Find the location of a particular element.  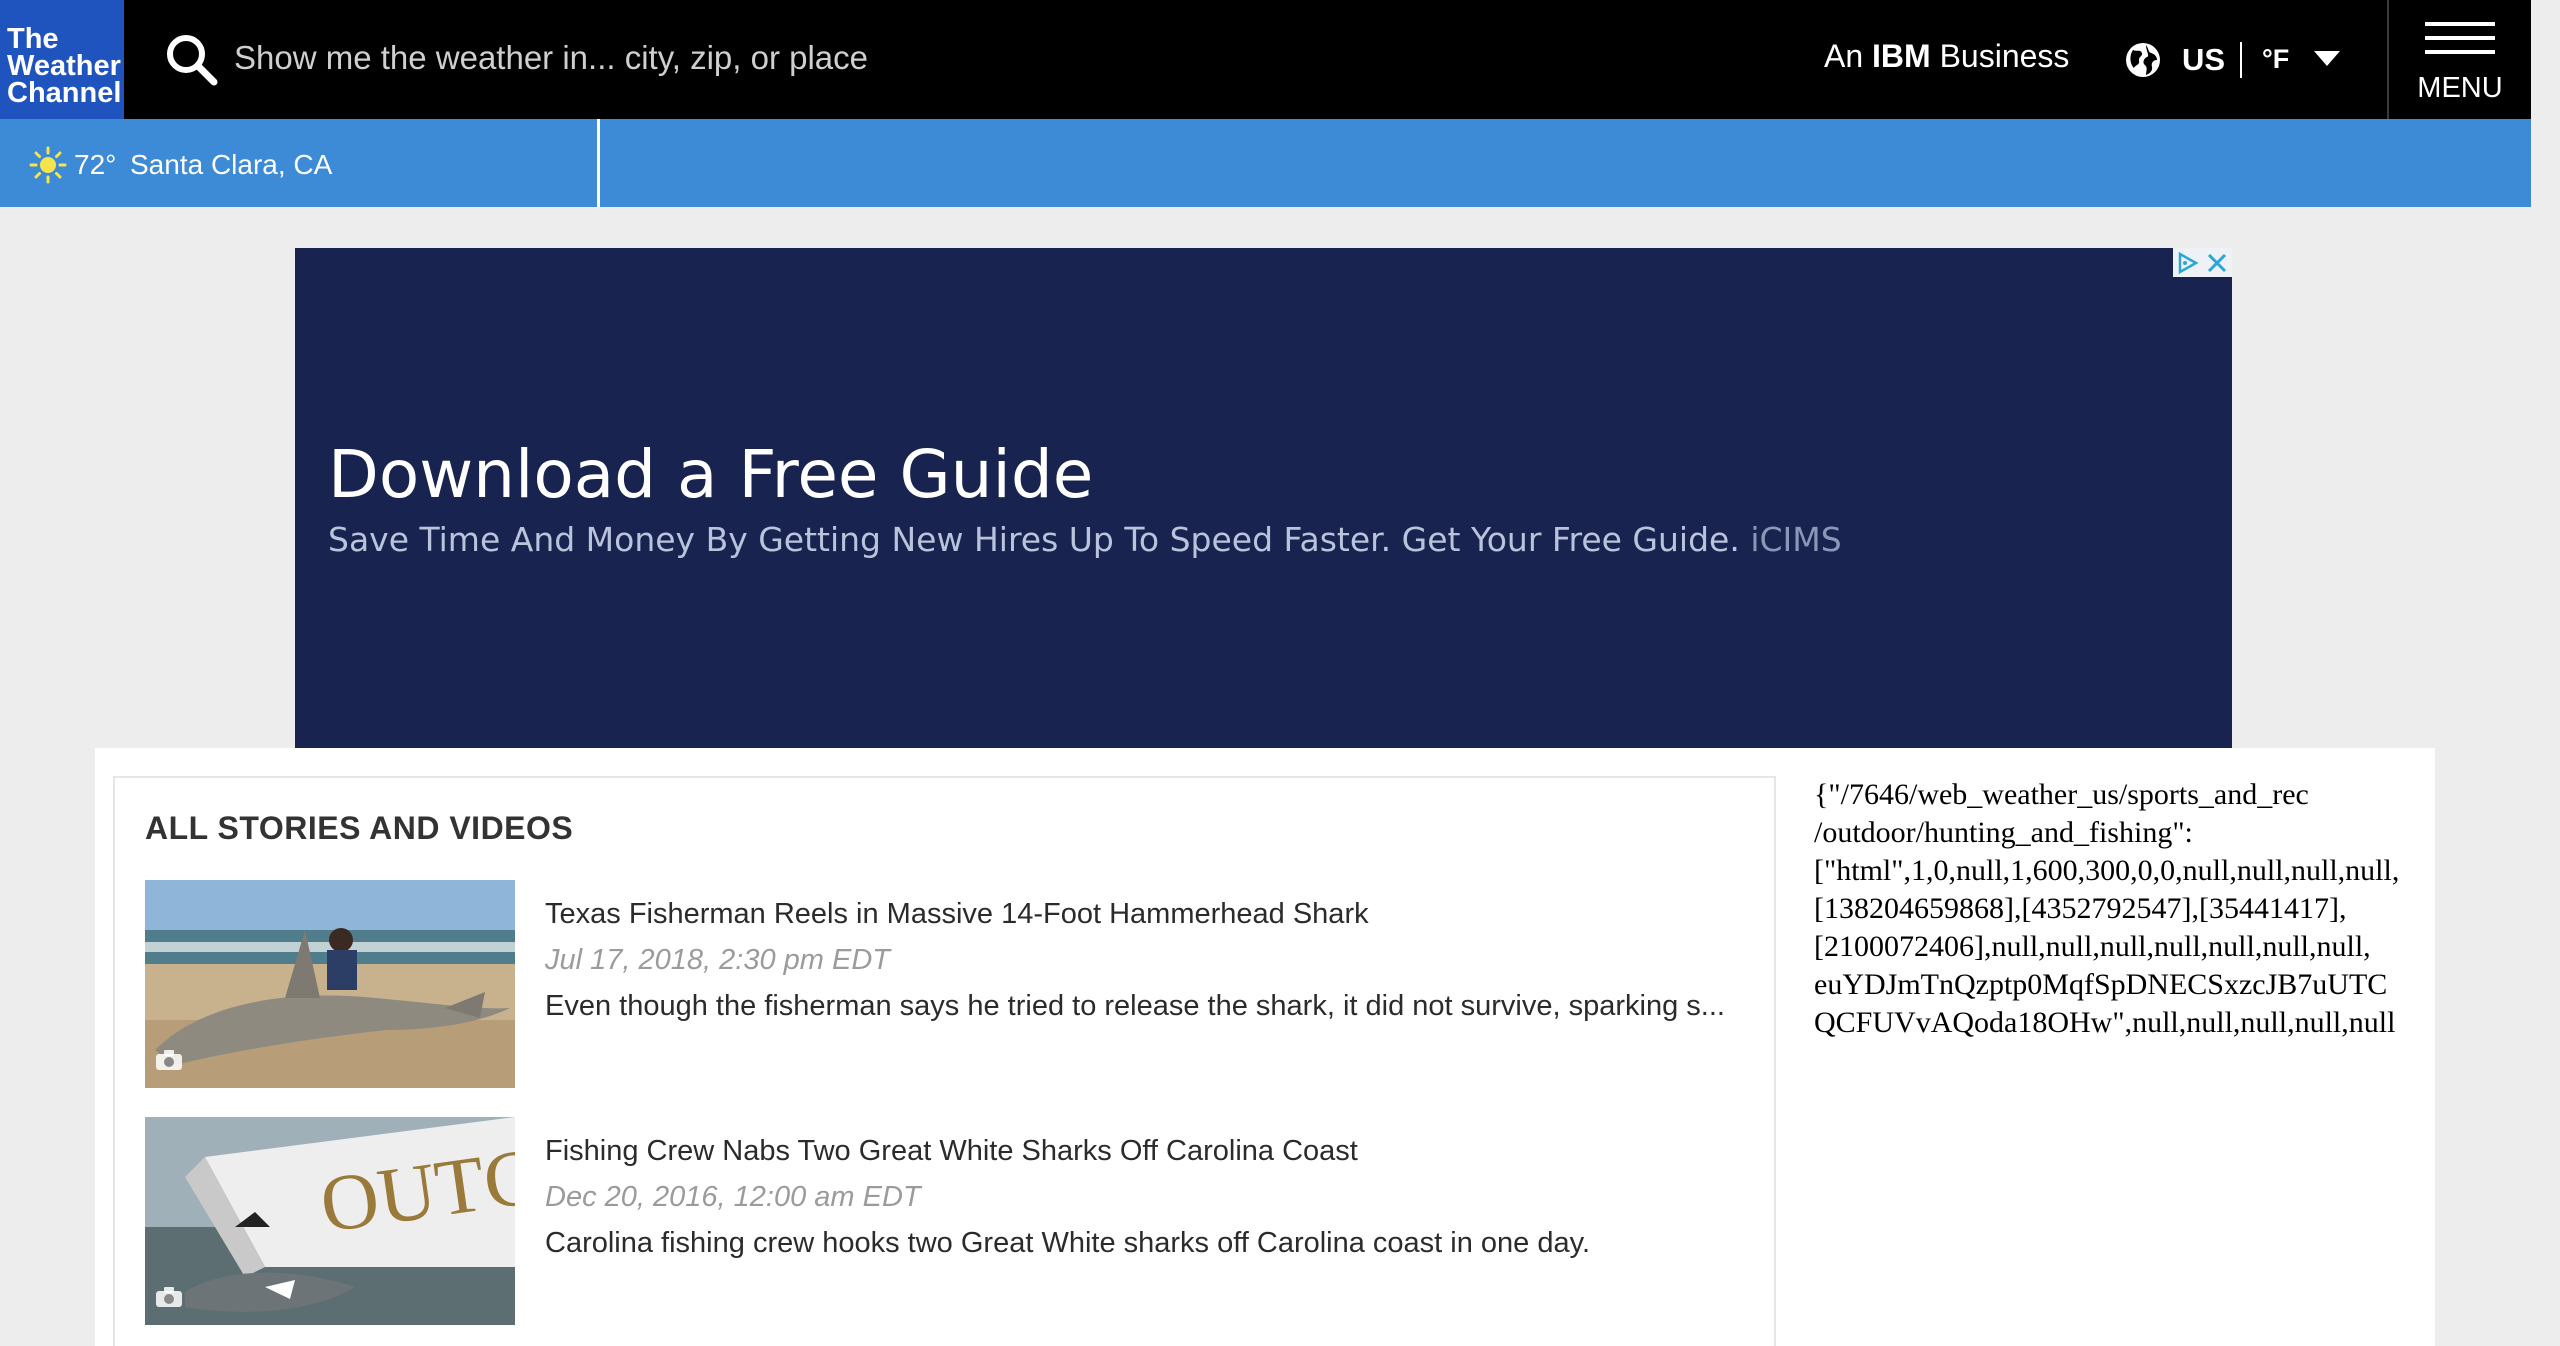

menu-label: MENU is located at coordinates (2460, 88).